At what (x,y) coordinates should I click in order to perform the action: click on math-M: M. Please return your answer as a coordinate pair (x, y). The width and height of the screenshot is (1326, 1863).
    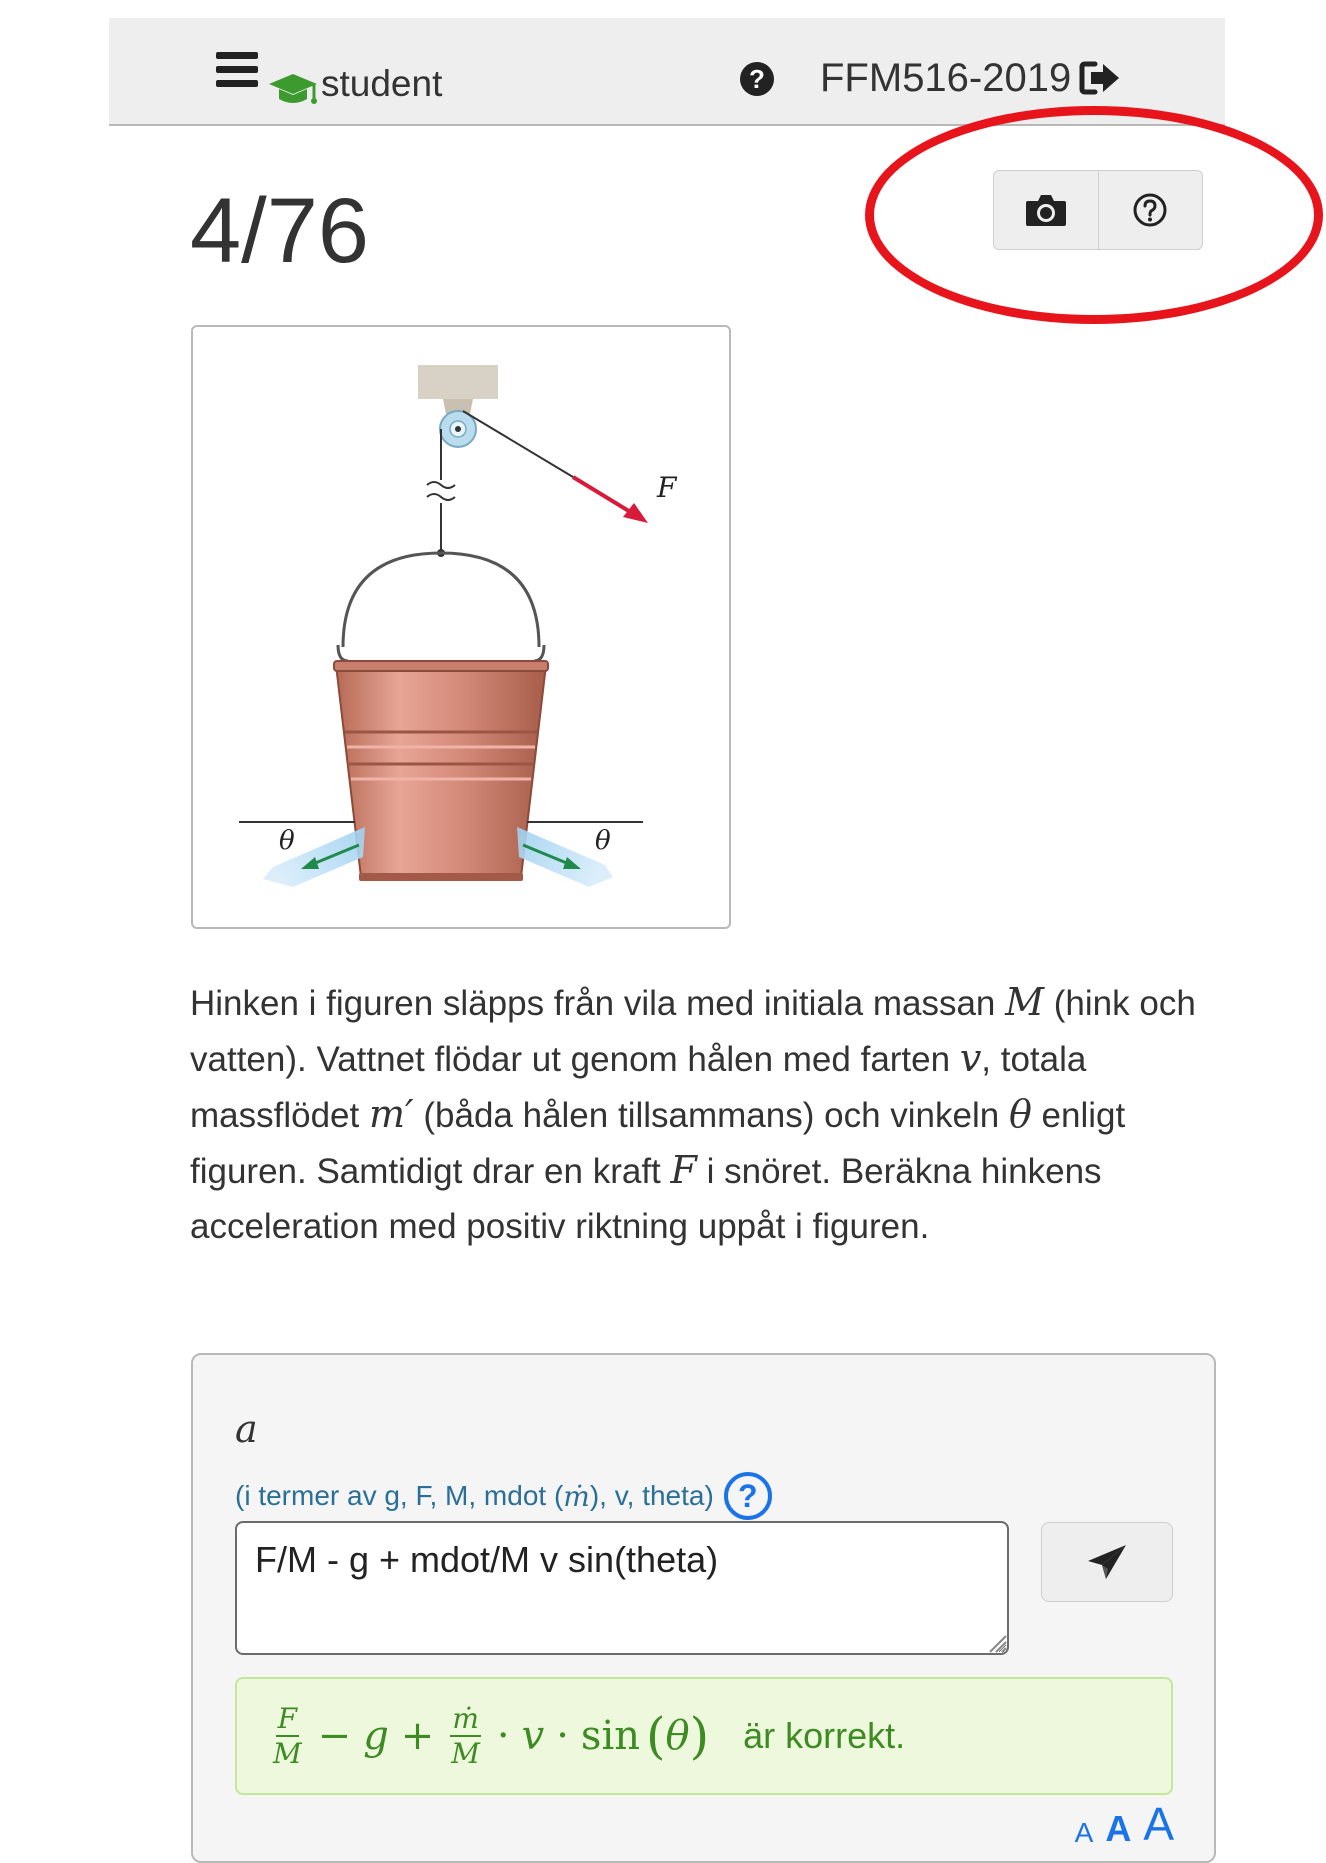
    Looking at the image, I should click on (1025, 1002).